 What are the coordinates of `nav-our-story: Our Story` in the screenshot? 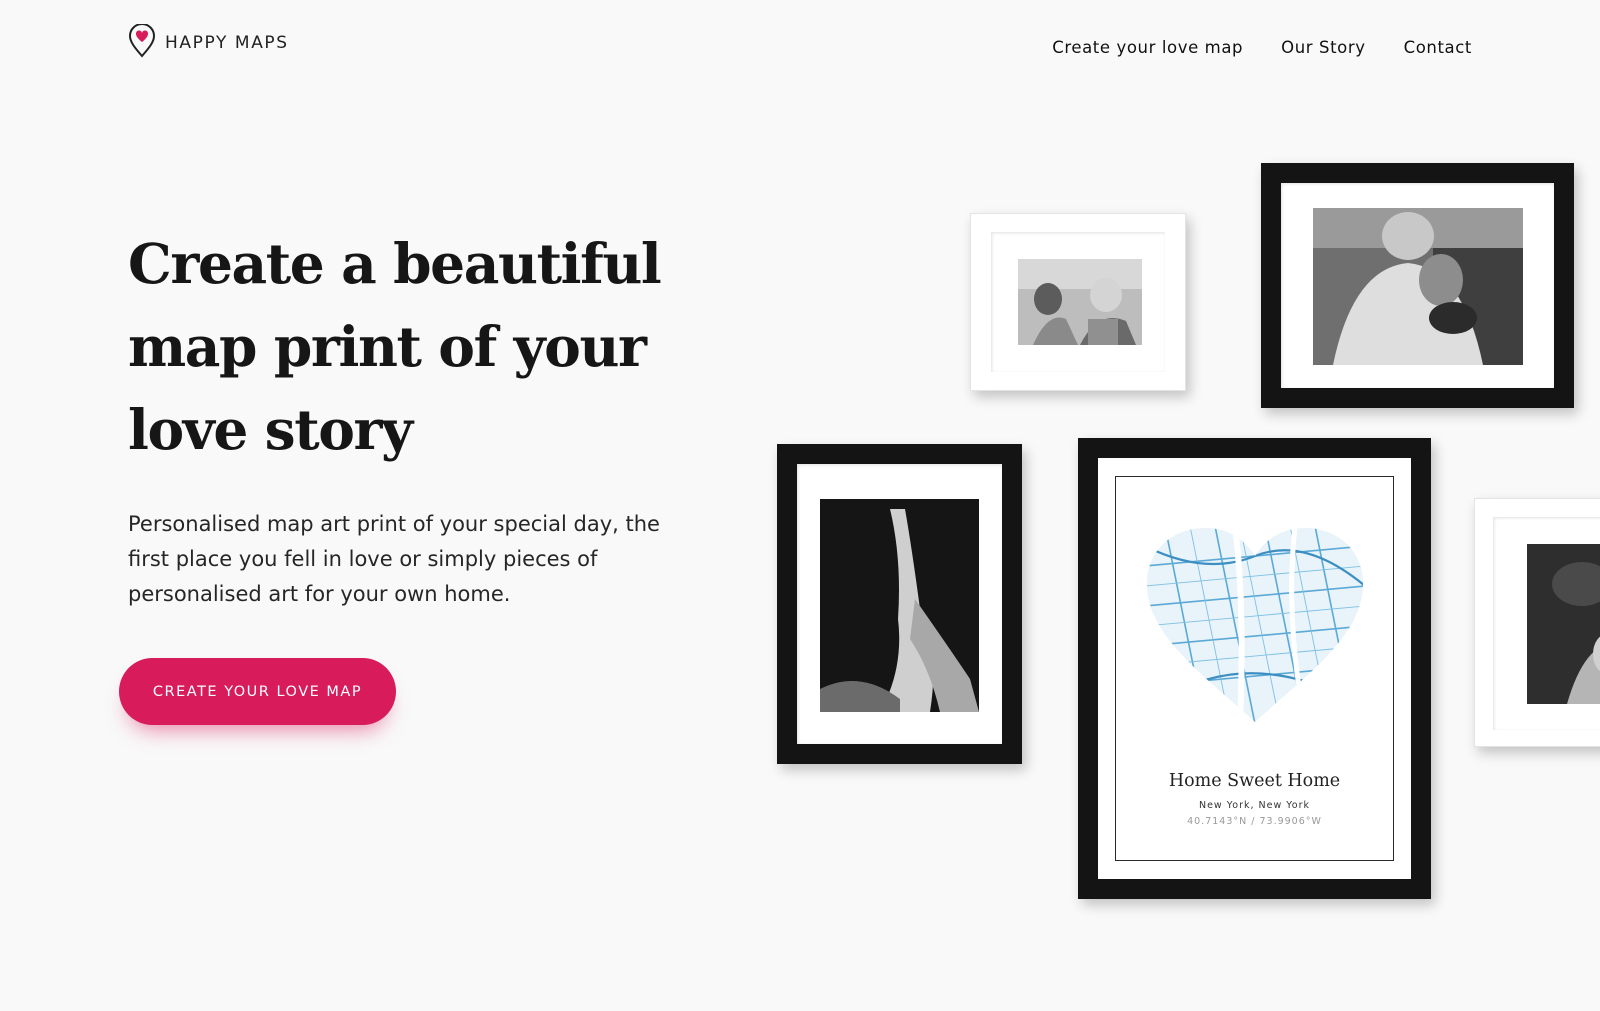 It's located at (1323, 47).